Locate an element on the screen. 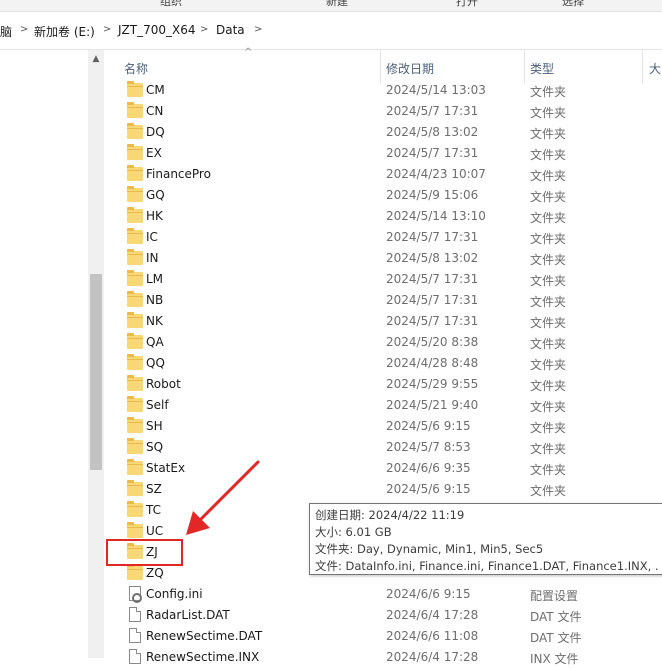  file-row: CM 2024/5/14 13:03 文件夹 is located at coordinates (383, 90).